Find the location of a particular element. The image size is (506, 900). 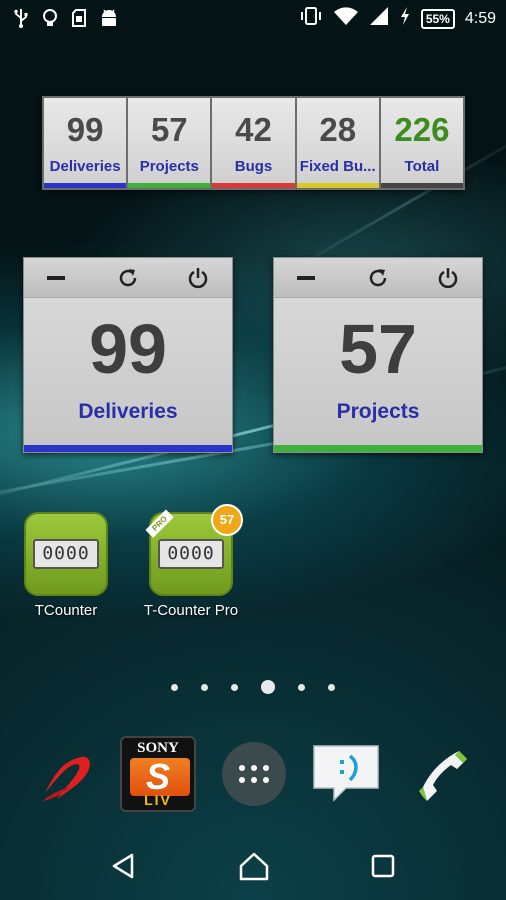

sony-liv-sub: LIV is located at coordinates (158, 800).